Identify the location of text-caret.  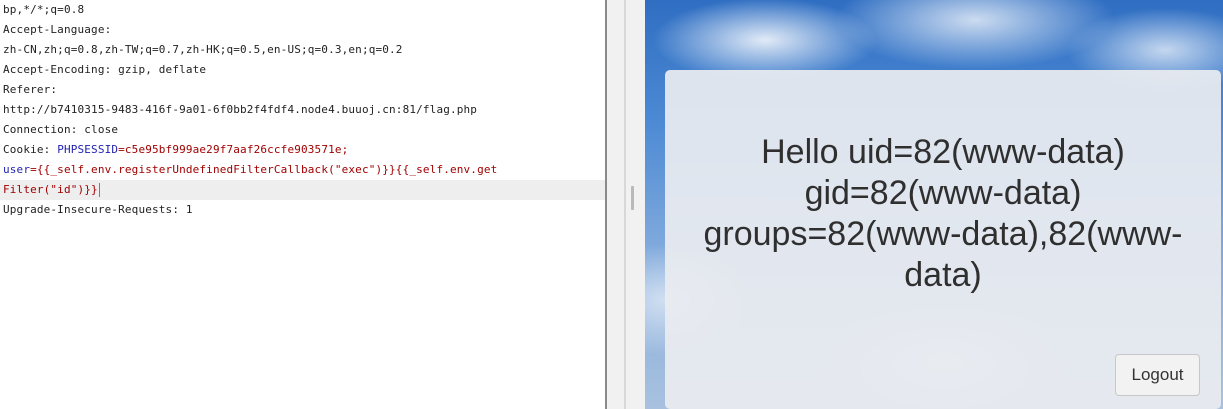
(99, 190).